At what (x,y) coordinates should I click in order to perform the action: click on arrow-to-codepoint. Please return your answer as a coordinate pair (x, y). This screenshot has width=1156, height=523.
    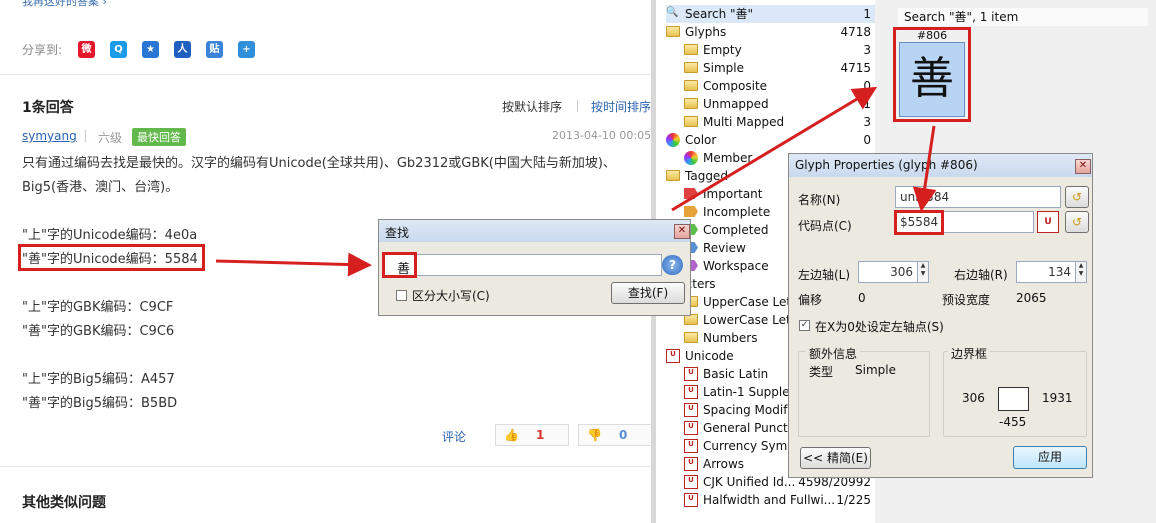
    Looking at the image, I should click on (924, 168).